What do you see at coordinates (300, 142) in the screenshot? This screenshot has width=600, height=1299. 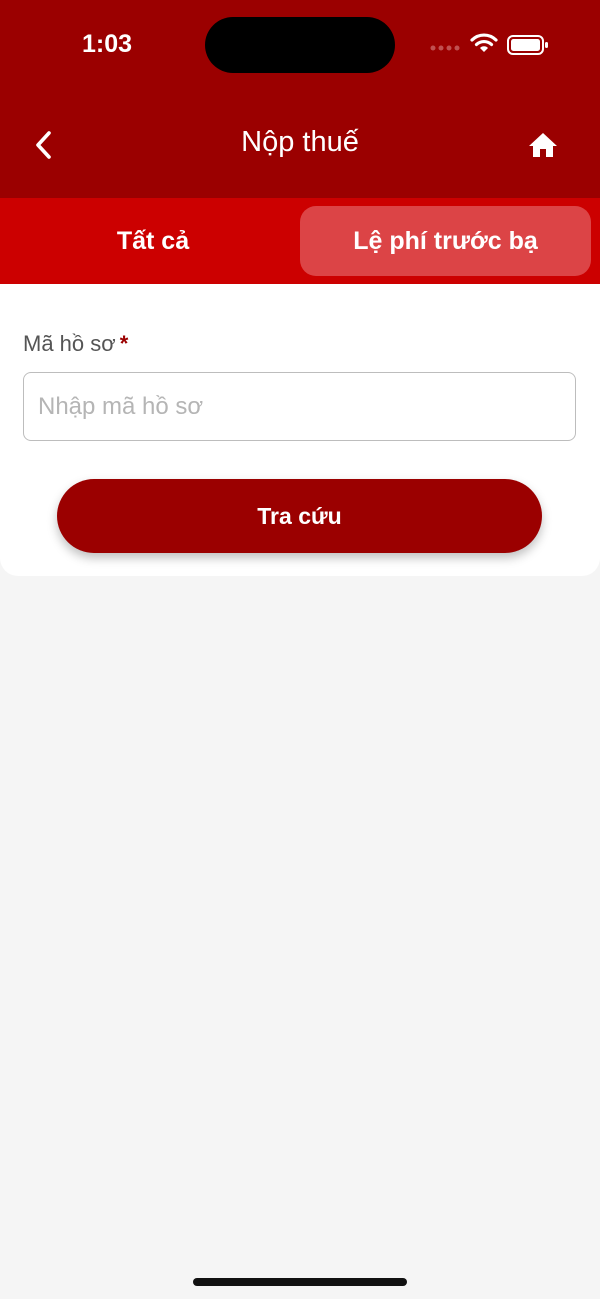 I see `page-title: Nộp thuế` at bounding box center [300, 142].